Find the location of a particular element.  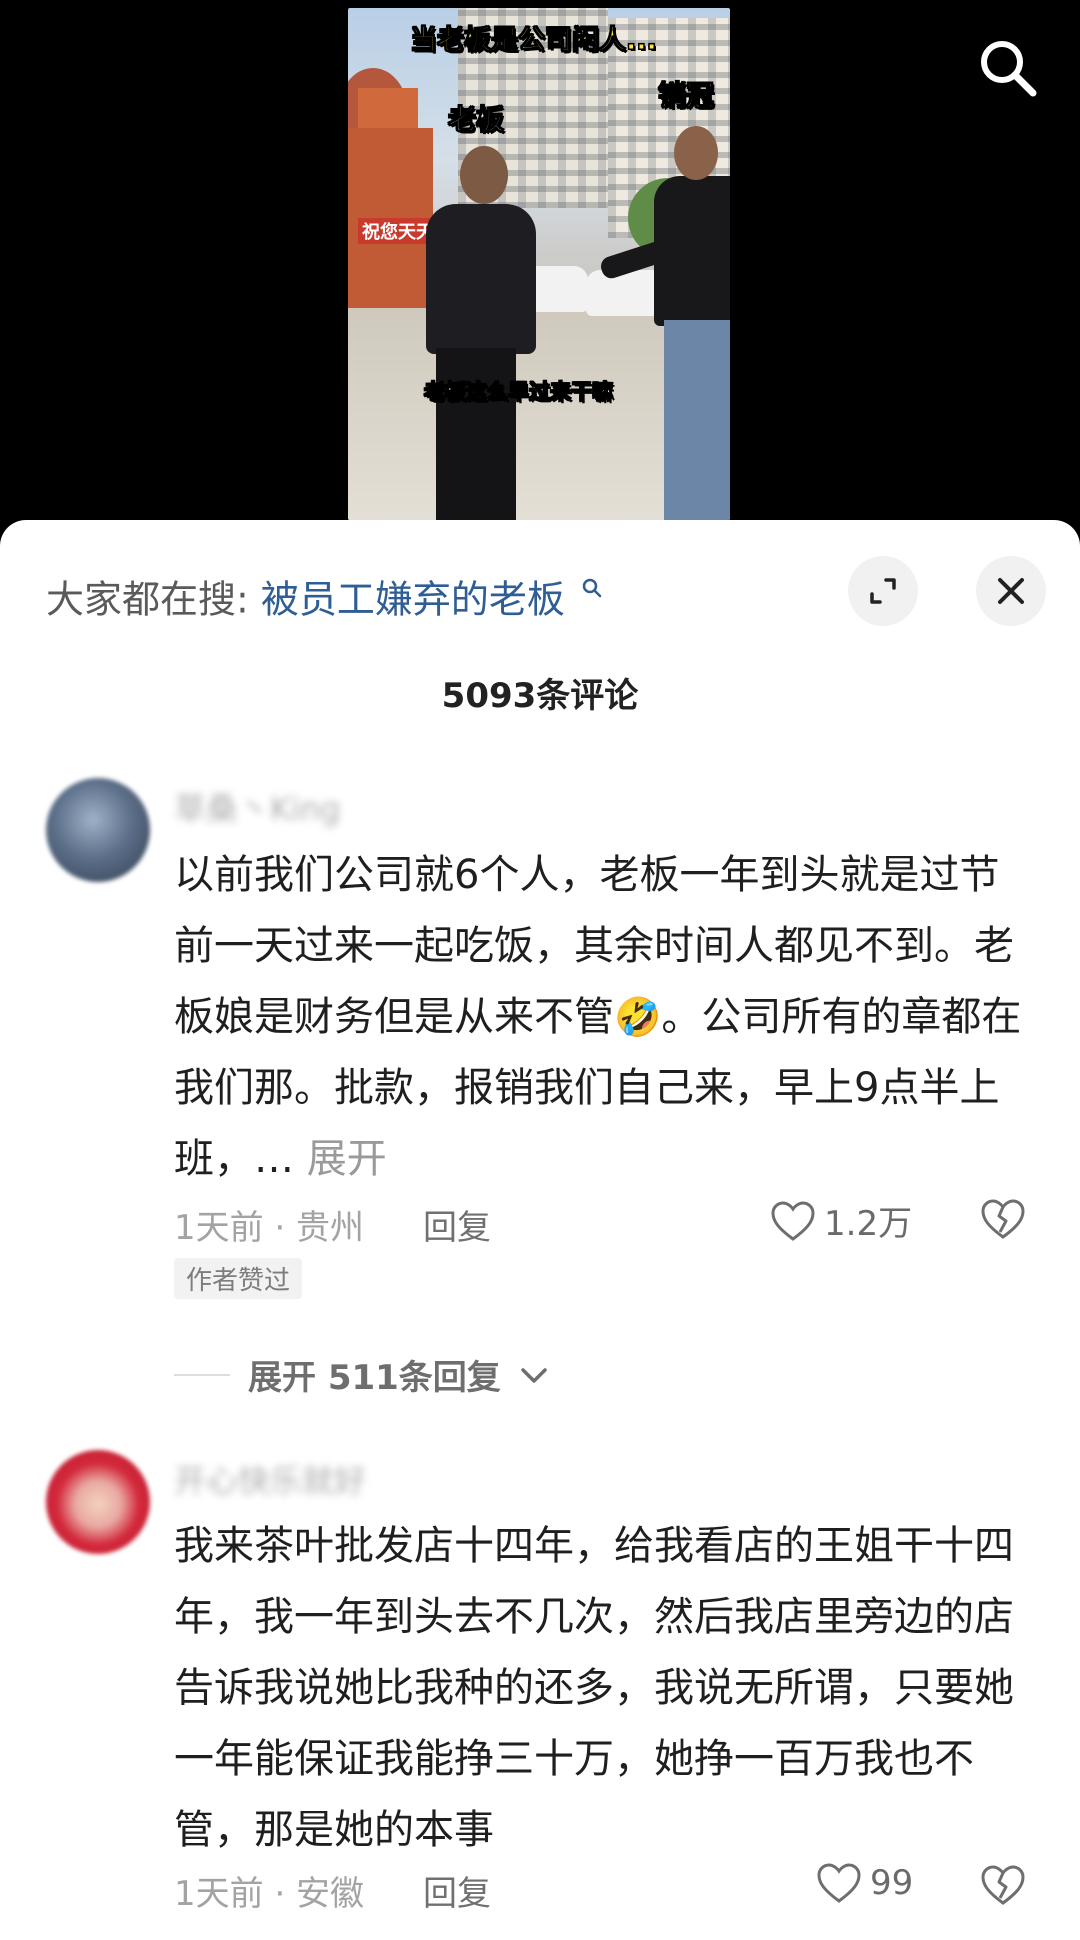

expand-replies-button: 展开 511条回复 is located at coordinates (361, 1374).